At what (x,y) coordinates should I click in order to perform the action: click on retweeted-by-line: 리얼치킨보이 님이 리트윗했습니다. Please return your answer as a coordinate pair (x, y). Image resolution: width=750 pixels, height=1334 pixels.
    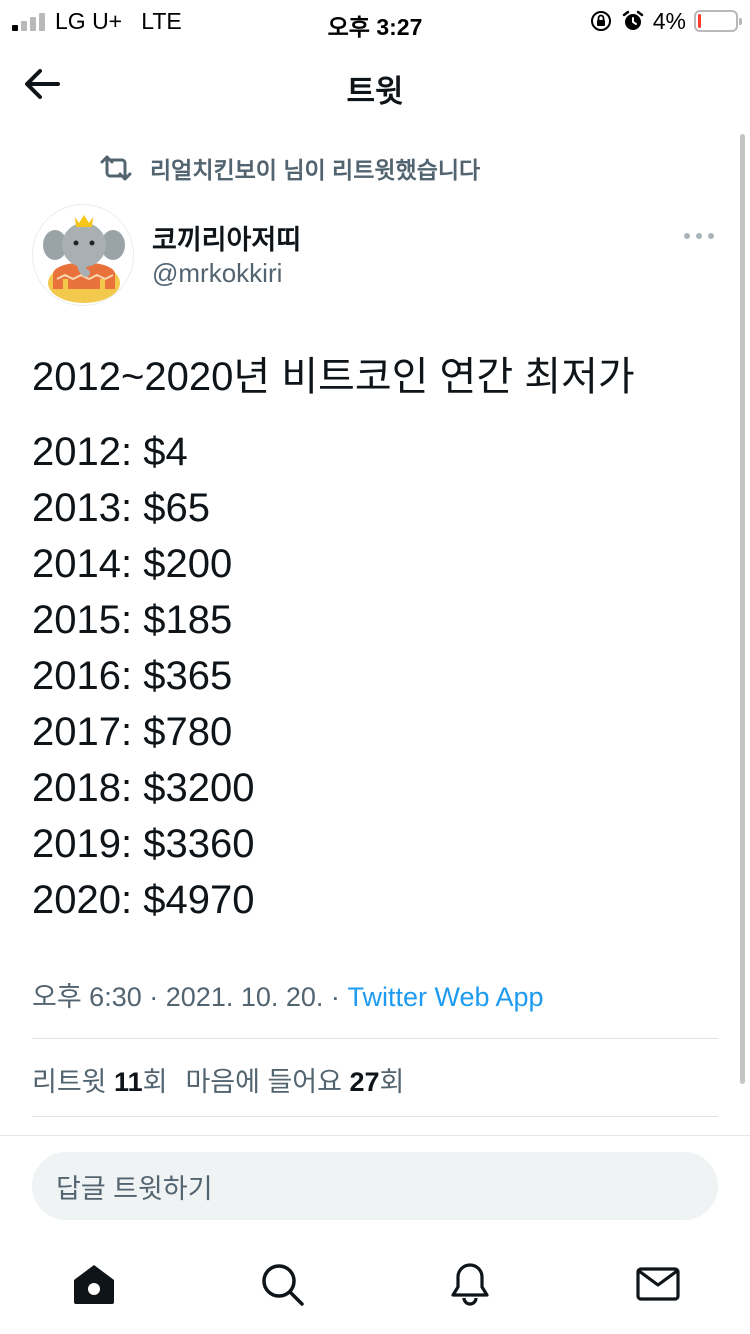
    Looking at the image, I should click on (289, 168).